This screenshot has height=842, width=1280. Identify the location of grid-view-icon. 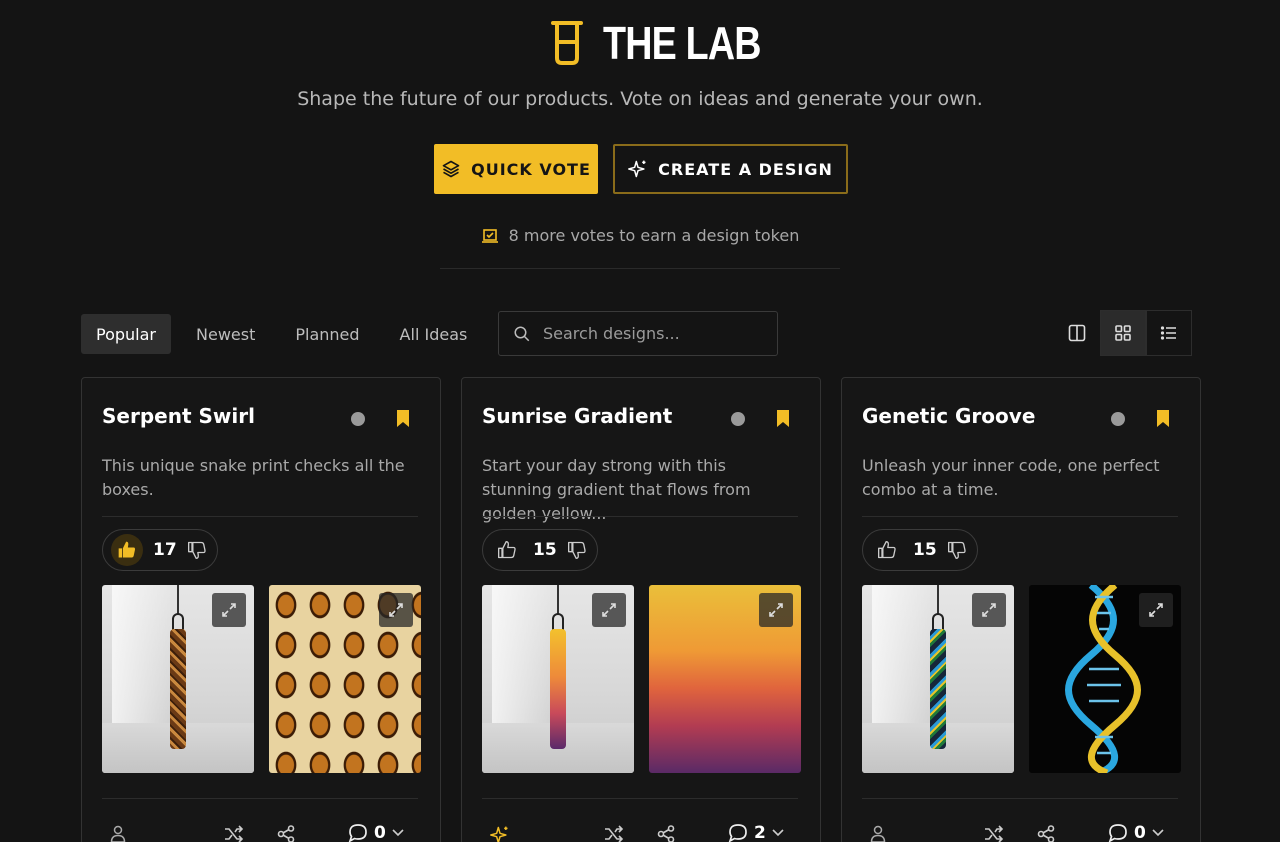
(1123, 333).